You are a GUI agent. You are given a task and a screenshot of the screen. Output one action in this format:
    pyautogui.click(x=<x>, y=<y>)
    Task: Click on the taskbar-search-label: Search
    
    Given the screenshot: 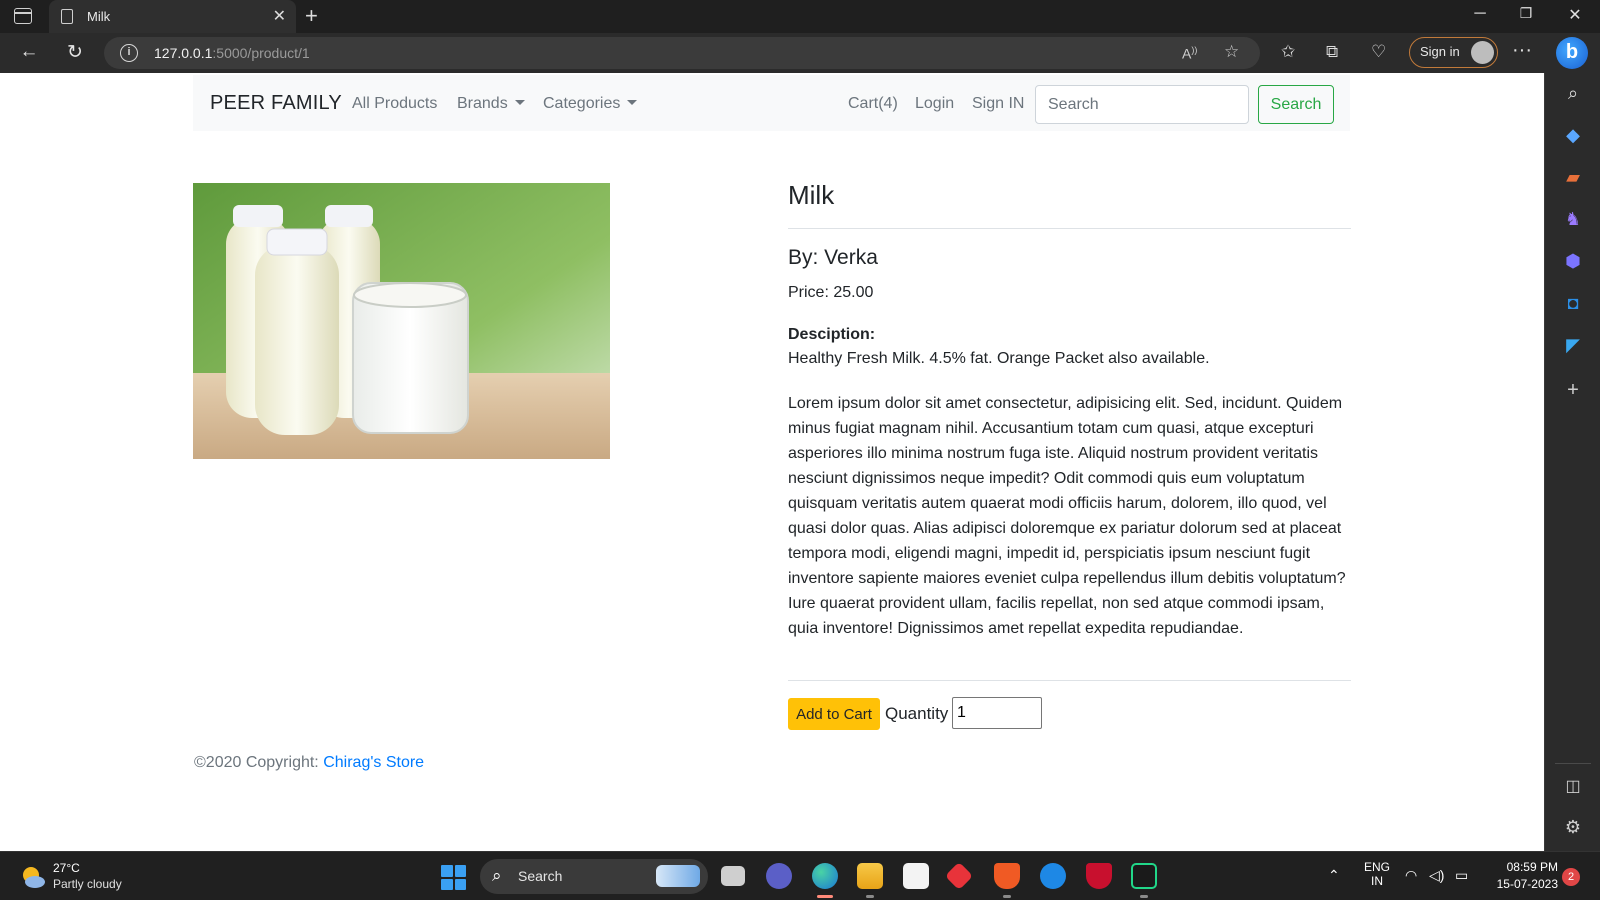 What is the action you would take?
    pyautogui.click(x=540, y=876)
    